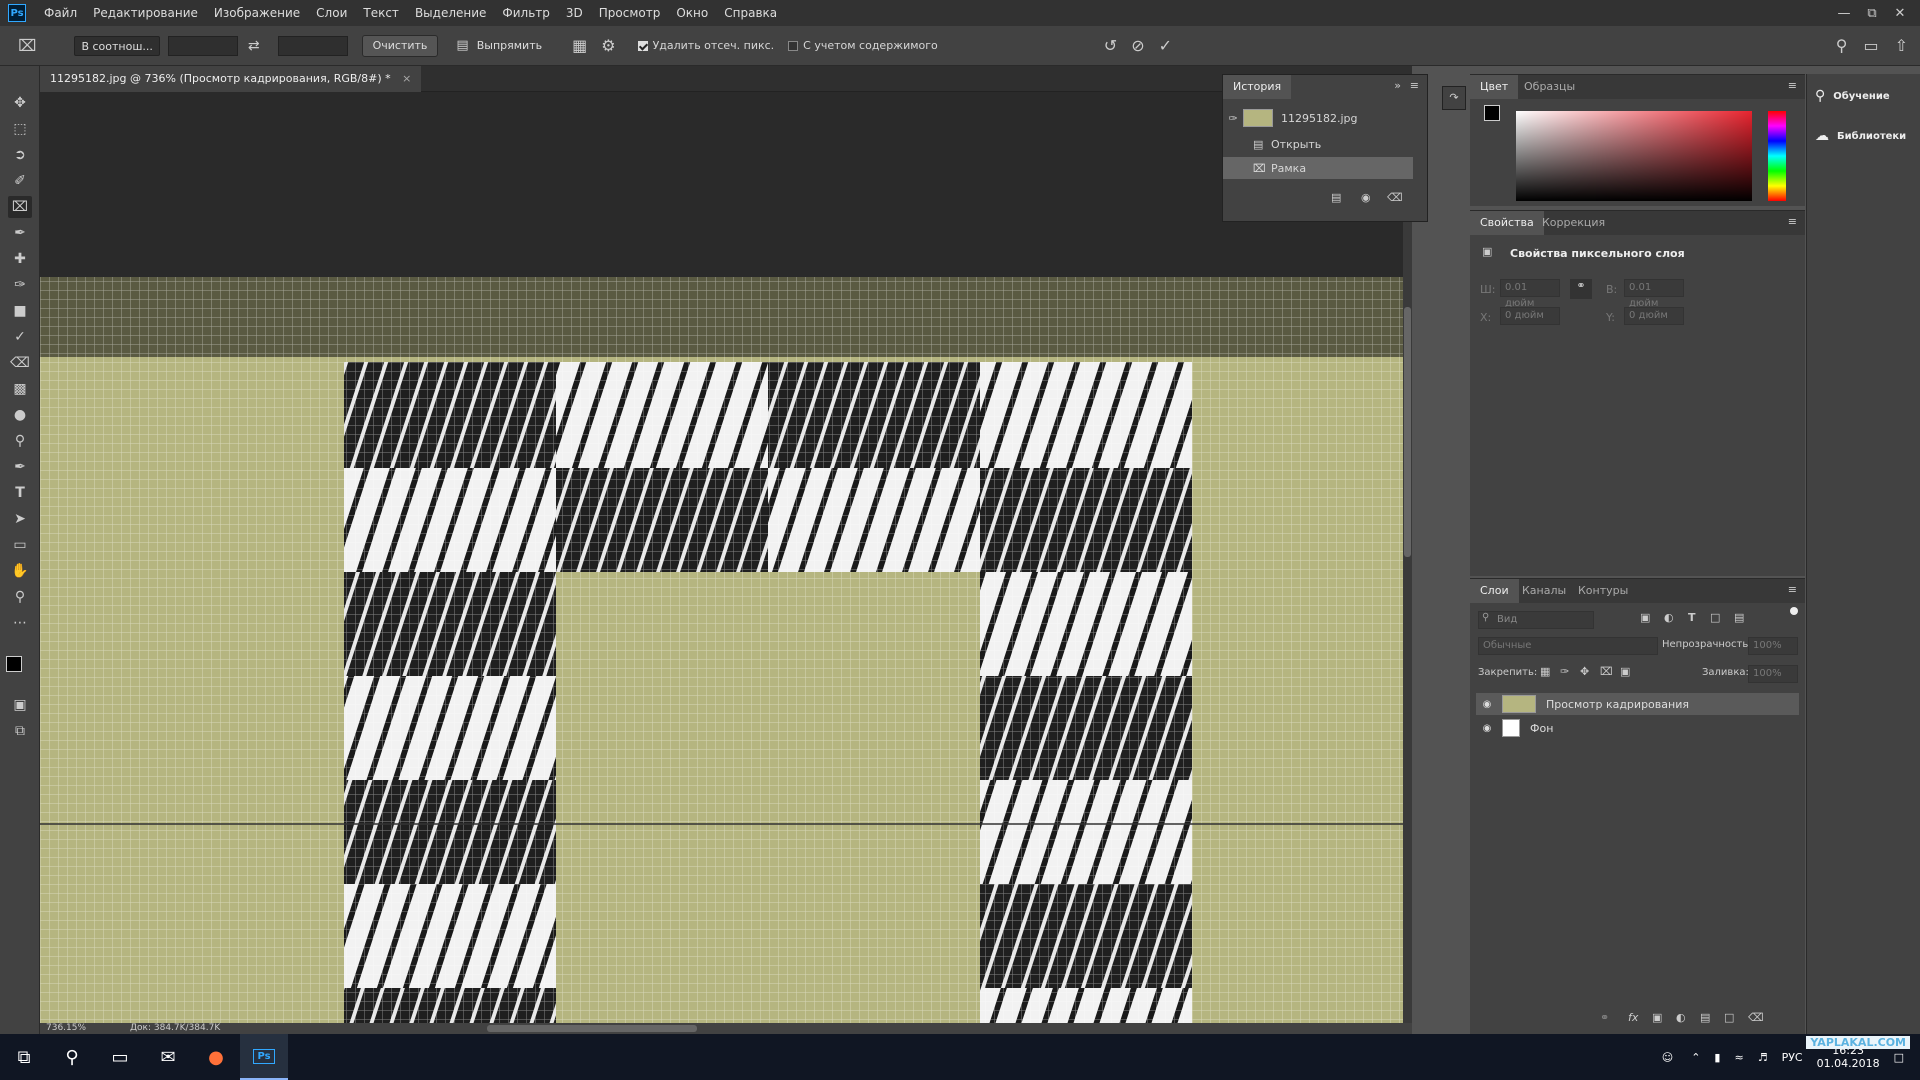 The width and height of the screenshot is (1920, 1080). Describe the element at coordinates (1536, 620) in the screenshot. I see `layer-filter-input: Вид` at that location.